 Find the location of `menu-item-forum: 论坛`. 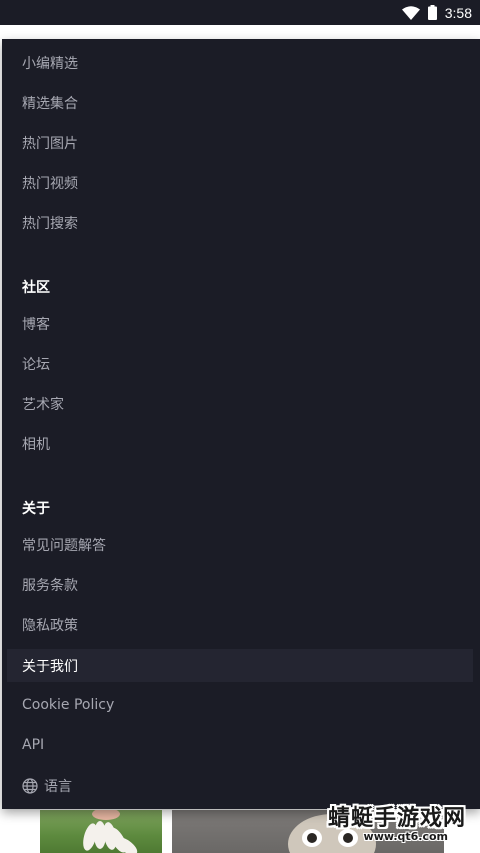

menu-item-forum: 论坛 is located at coordinates (36, 364).